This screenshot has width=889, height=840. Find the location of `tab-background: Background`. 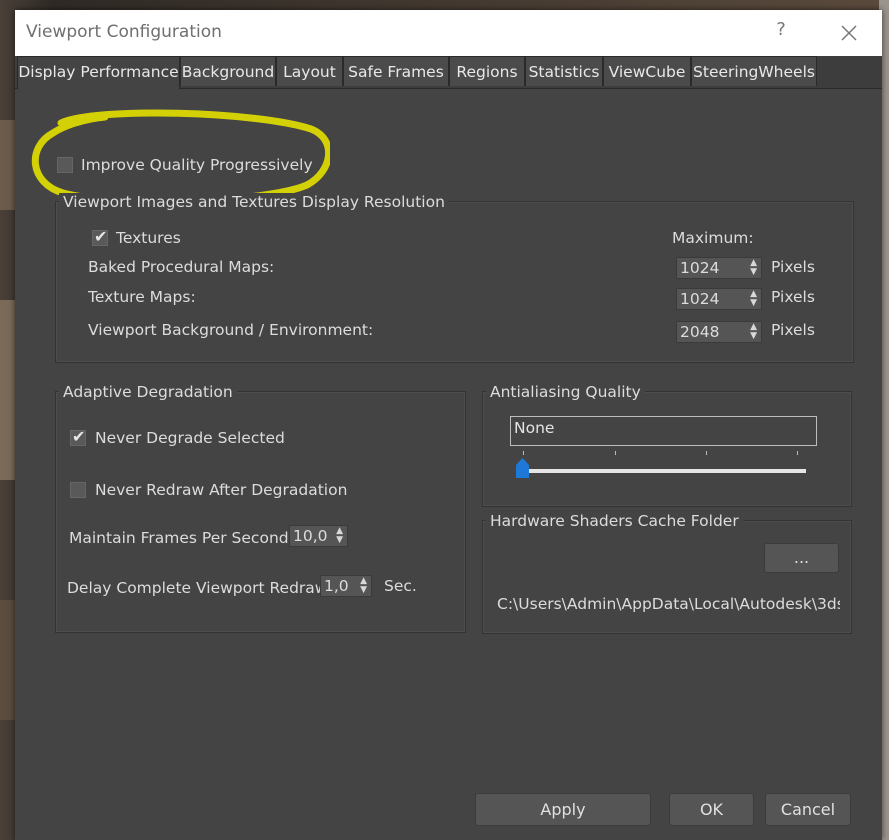

tab-background: Background is located at coordinates (228, 71).